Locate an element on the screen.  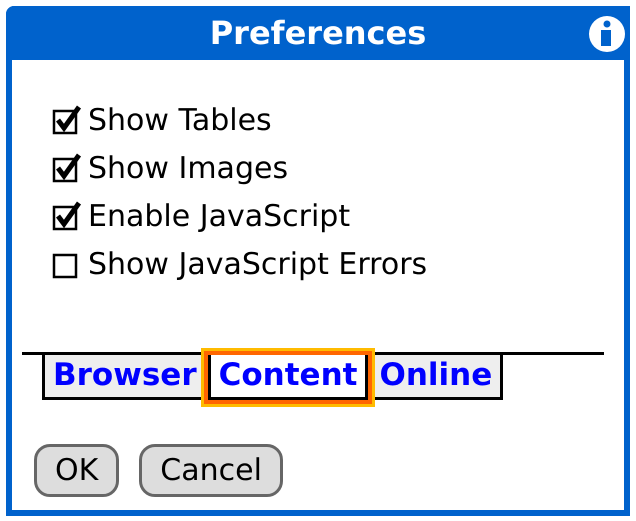
cancel-button: Cancel is located at coordinates (211, 470).